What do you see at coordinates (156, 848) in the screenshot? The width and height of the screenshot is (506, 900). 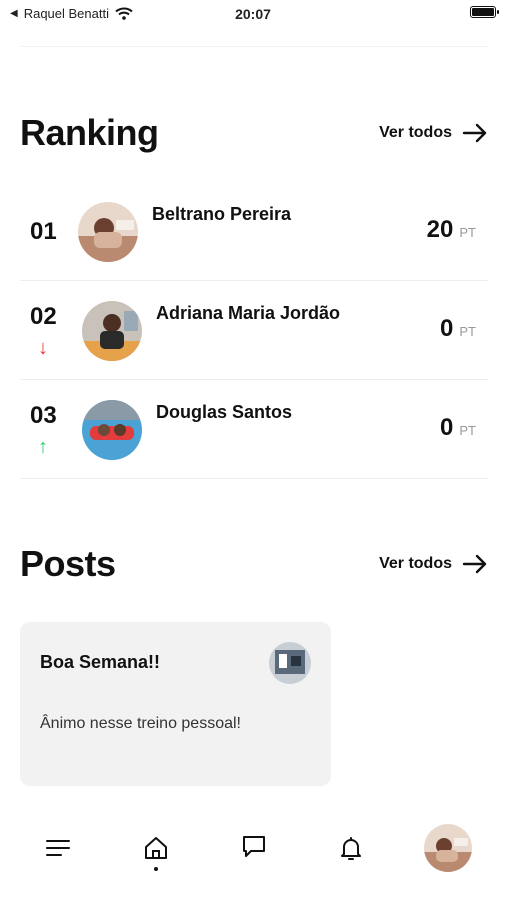 I see `home-icon` at bounding box center [156, 848].